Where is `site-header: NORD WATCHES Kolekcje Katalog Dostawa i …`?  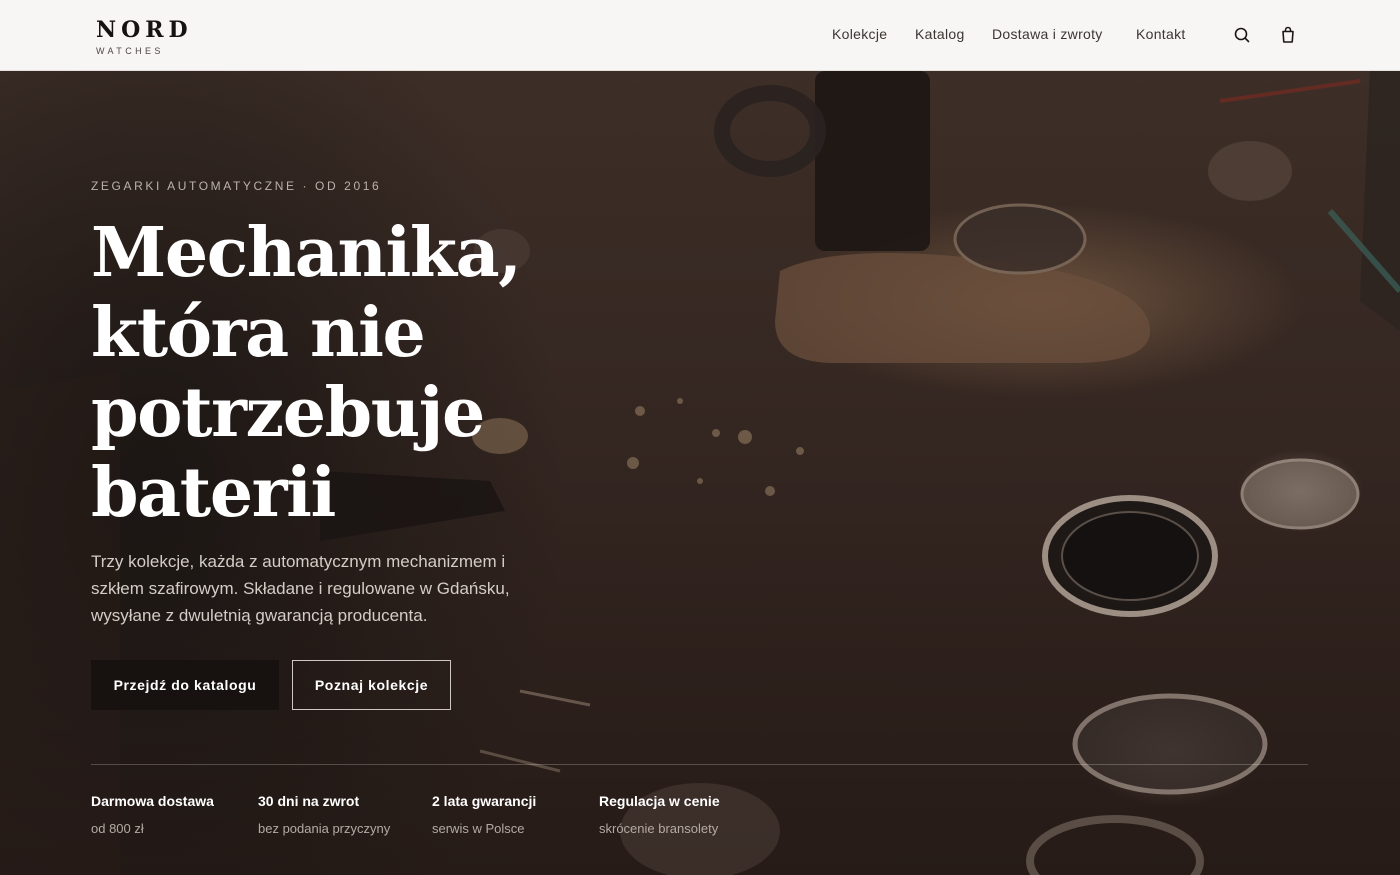
site-header: NORD WATCHES Kolekcje Katalog Dostawa i … is located at coordinates (700, 35).